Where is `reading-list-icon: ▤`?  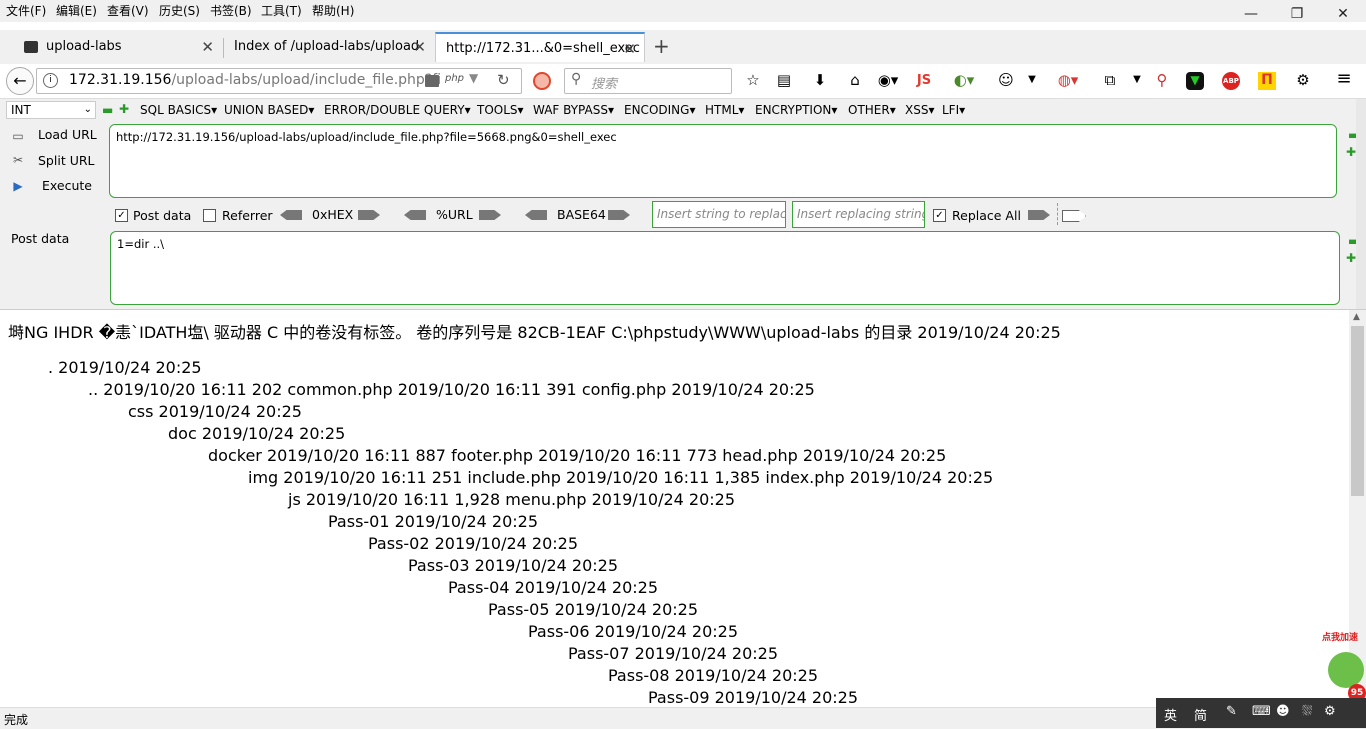
reading-list-icon: ▤ is located at coordinates (784, 80).